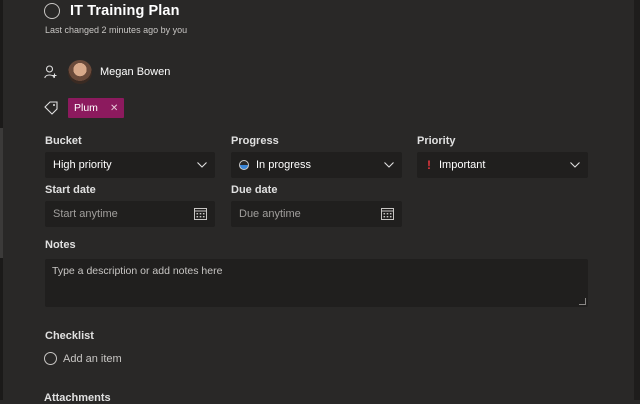 This screenshot has height=404, width=640. I want to click on complete-task-circle-icon, so click(52, 11).